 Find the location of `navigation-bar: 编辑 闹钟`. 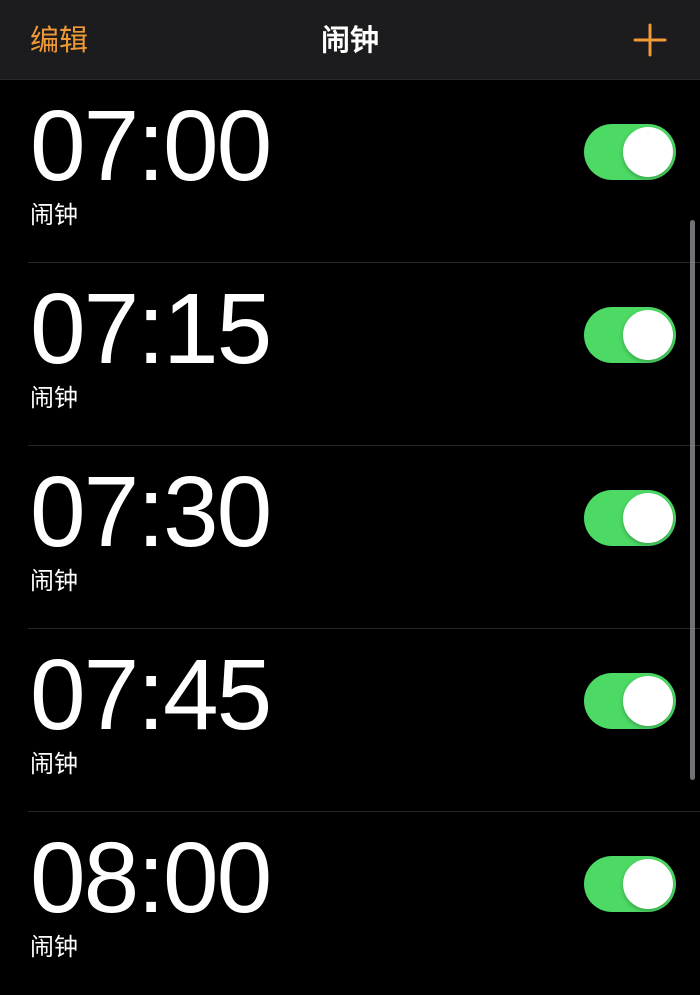

navigation-bar: 编辑 闹钟 is located at coordinates (350, 40).